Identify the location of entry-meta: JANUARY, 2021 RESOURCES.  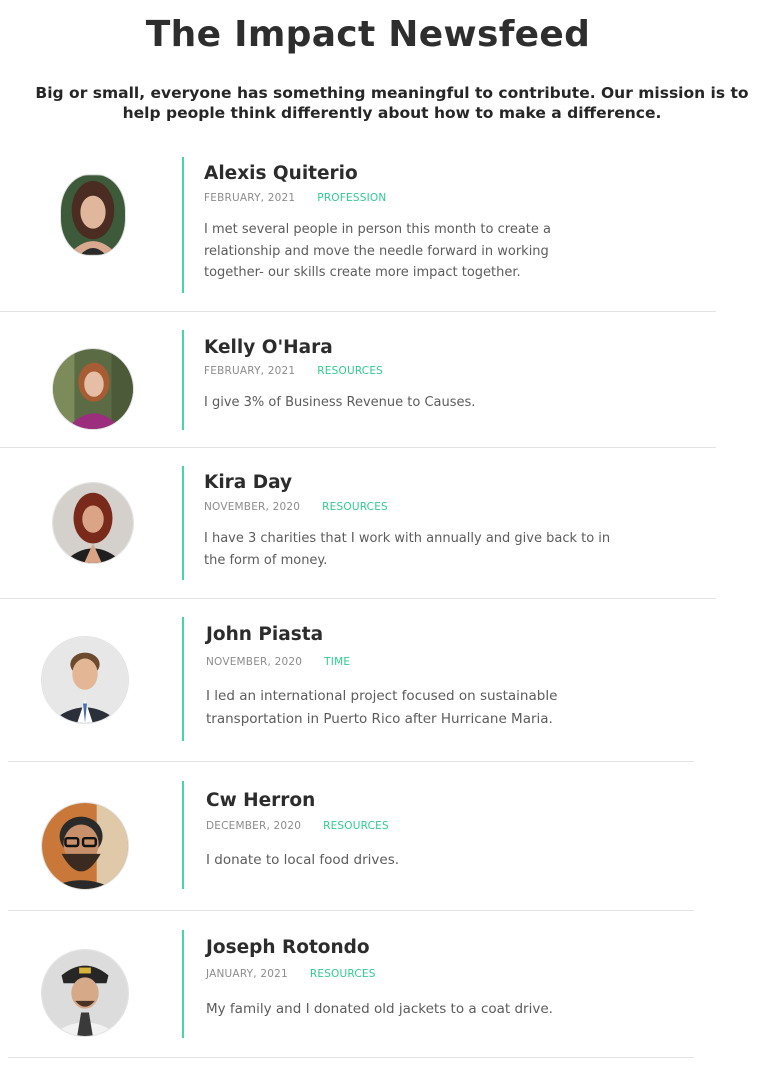
(291, 974).